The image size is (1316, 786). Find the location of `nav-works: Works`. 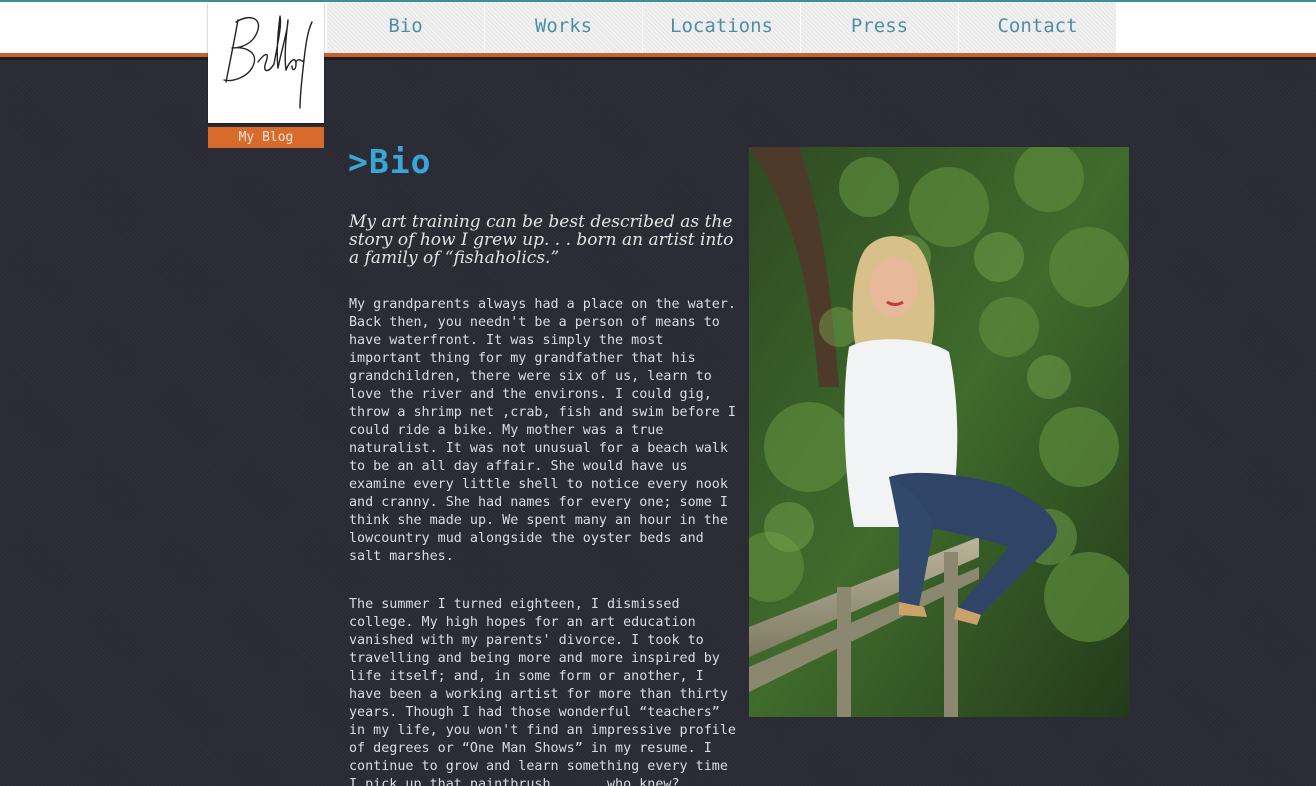

nav-works: Works is located at coordinates (563, 27).